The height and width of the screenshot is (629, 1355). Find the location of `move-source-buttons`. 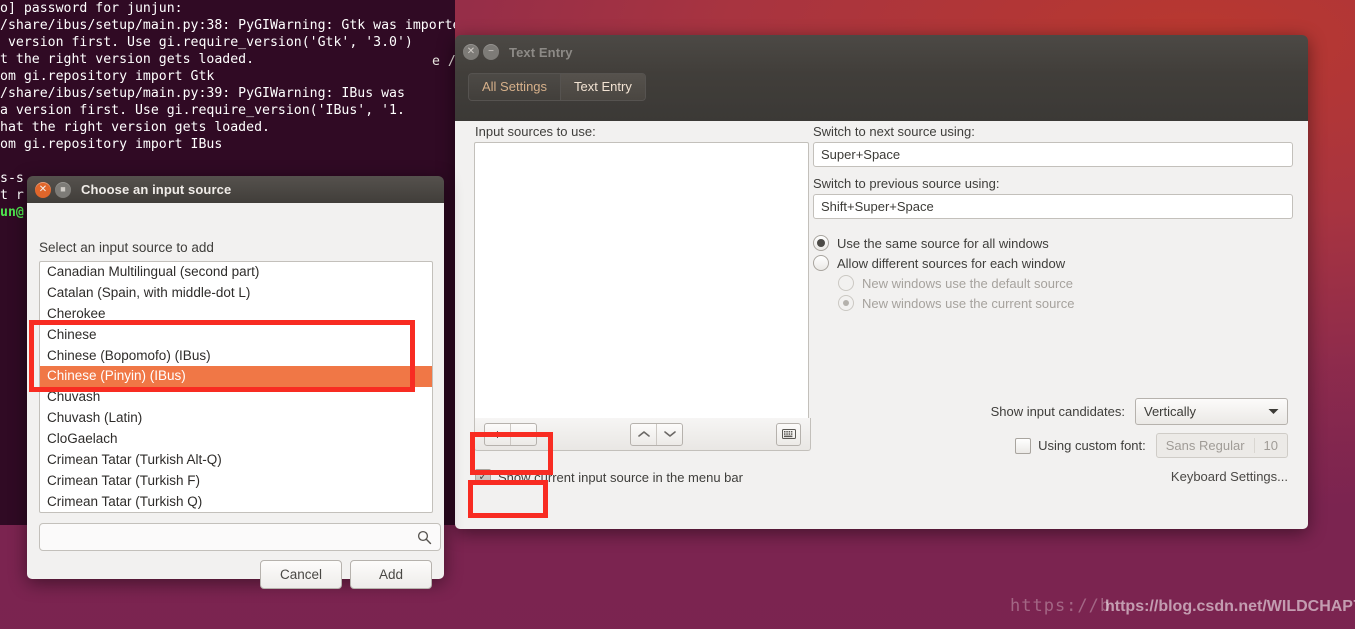

move-source-buttons is located at coordinates (656, 434).